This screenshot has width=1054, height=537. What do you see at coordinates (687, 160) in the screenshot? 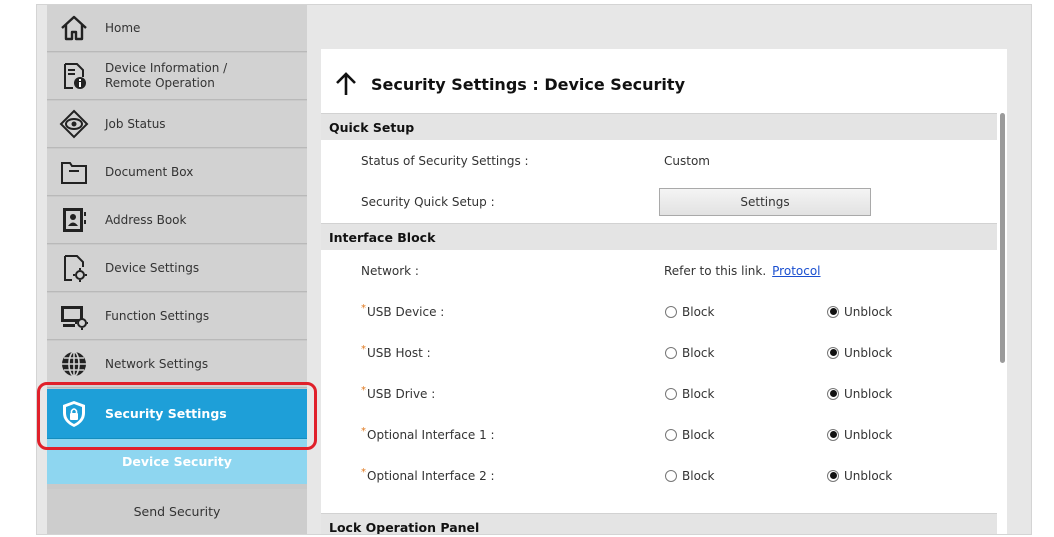
I see `status-value: Custom` at bounding box center [687, 160].